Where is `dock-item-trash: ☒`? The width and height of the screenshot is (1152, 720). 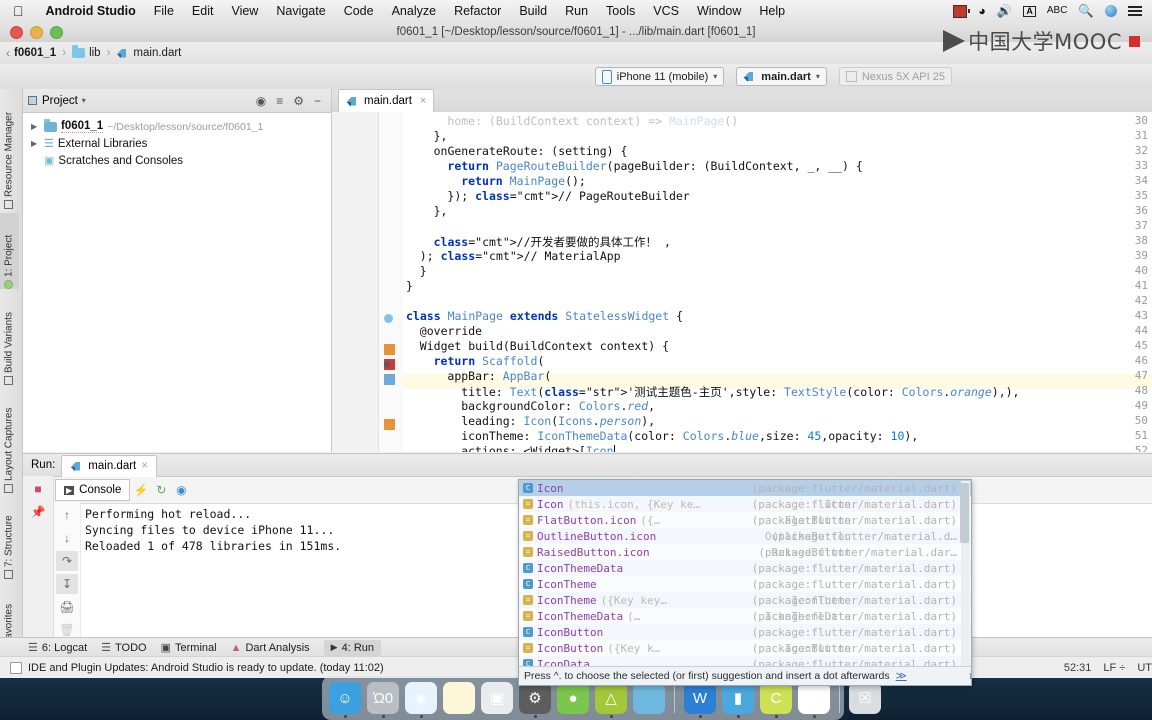 dock-item-trash: ☒ is located at coordinates (865, 698).